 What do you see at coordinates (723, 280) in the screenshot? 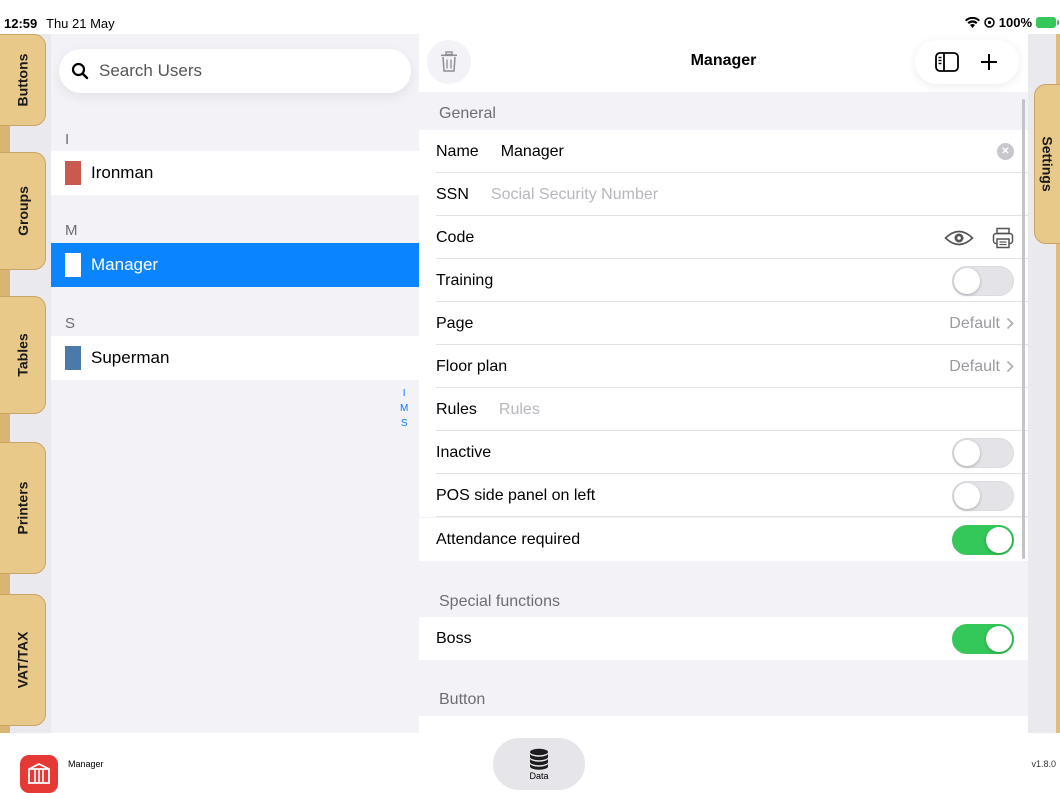
I see `row-training: Training` at bounding box center [723, 280].